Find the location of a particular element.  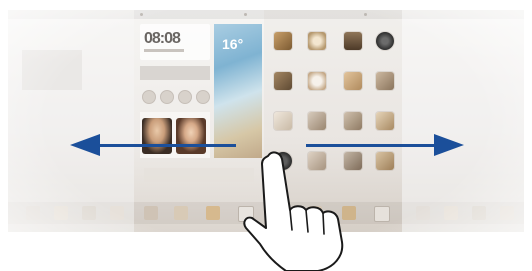

mail-icon is located at coordinates (385, 81).